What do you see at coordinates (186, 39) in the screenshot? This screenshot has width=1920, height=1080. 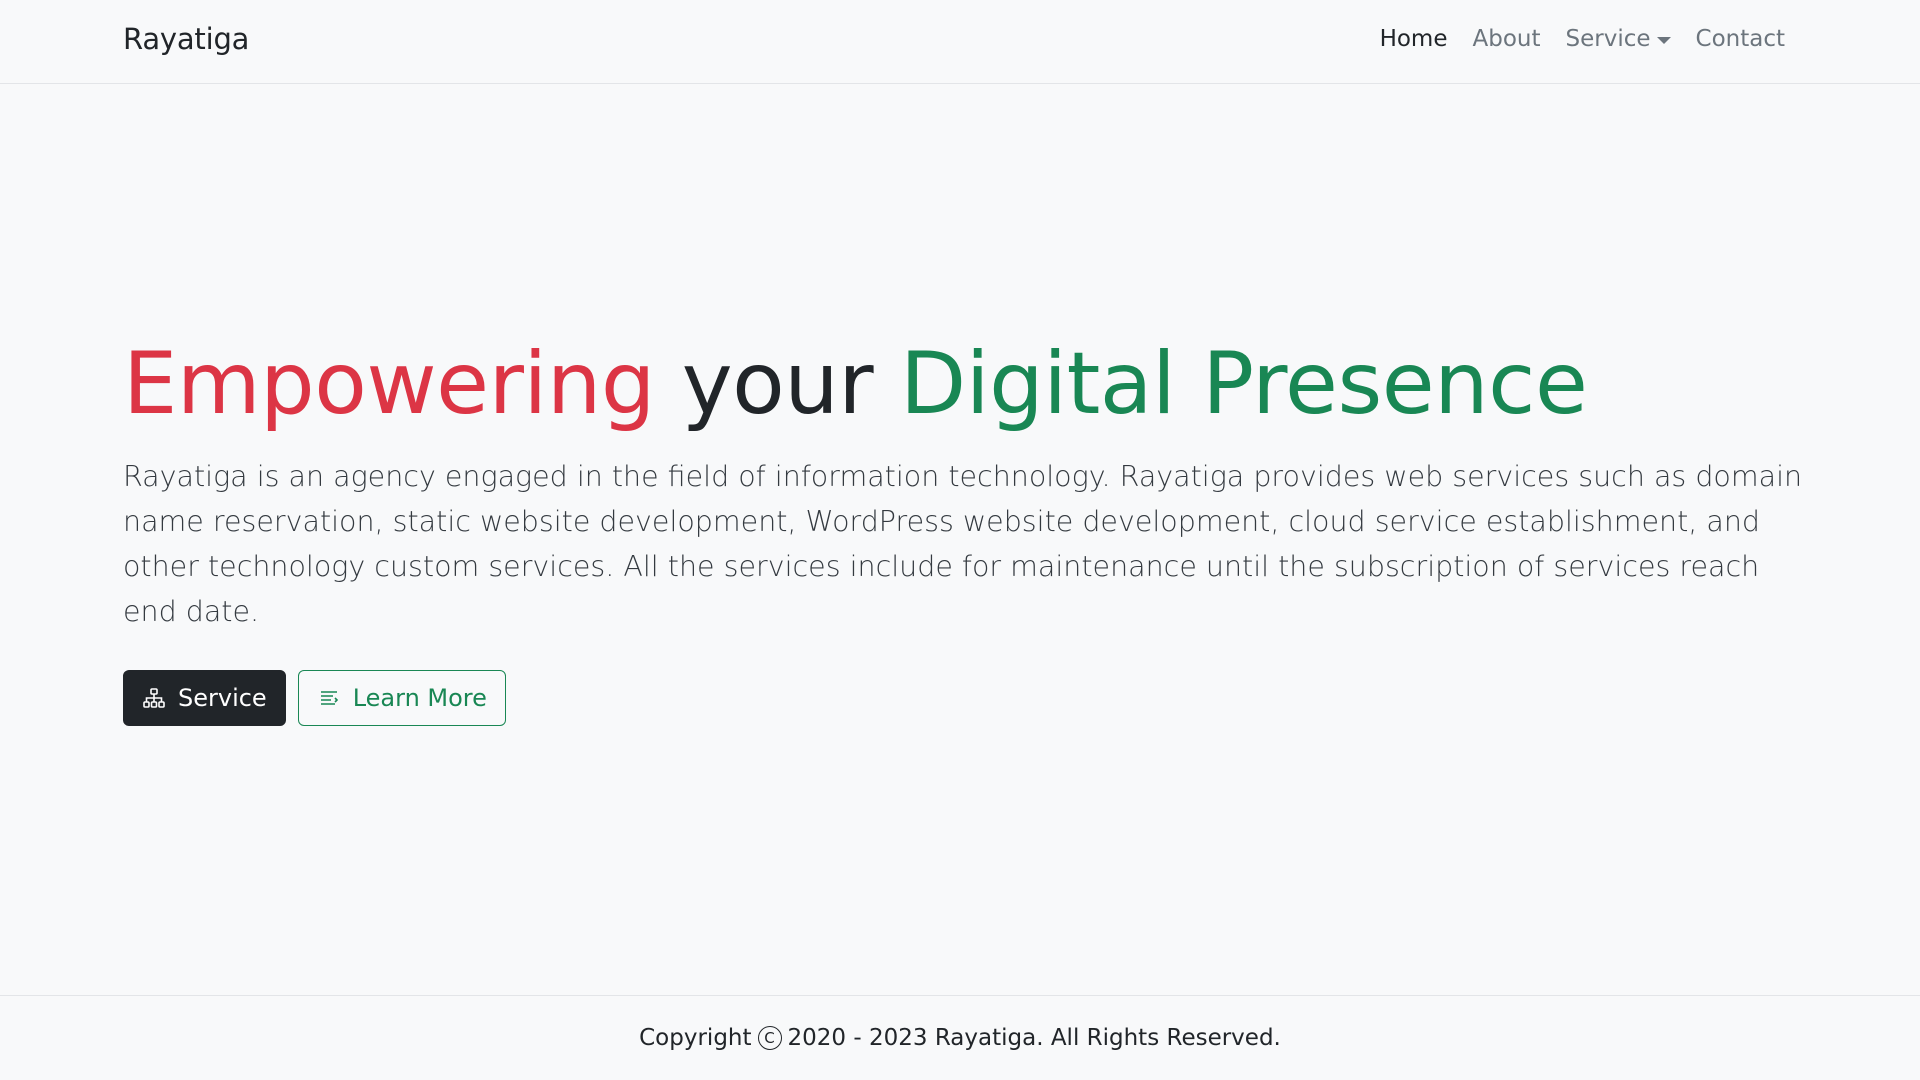 I see `brand-logo: Rayatiga` at bounding box center [186, 39].